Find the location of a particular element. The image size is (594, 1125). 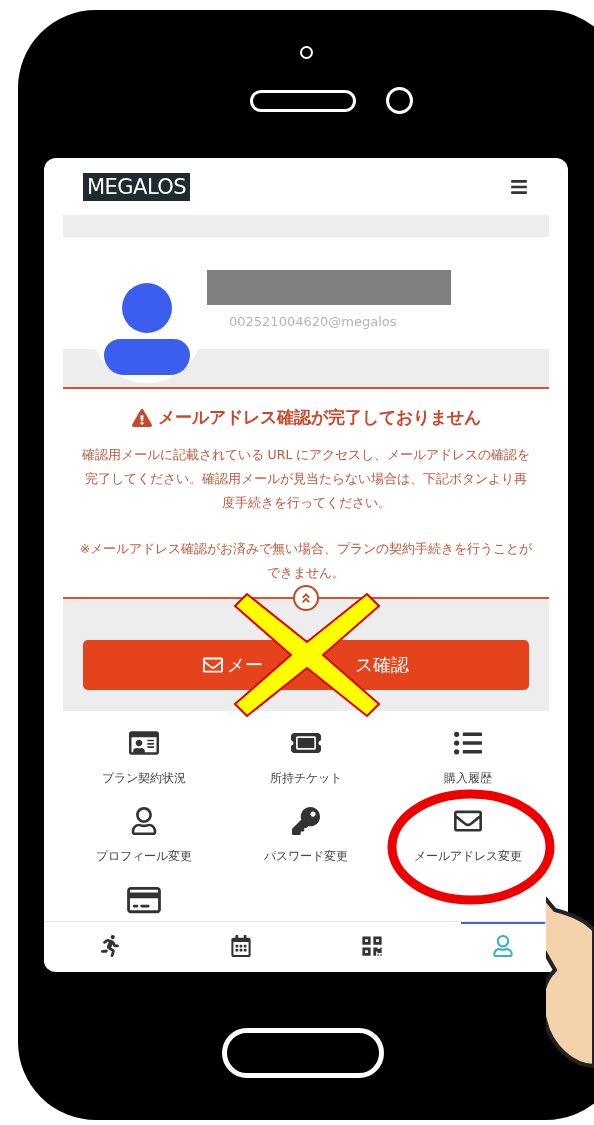

menu-item: 所持チケット is located at coordinates (306, 760).